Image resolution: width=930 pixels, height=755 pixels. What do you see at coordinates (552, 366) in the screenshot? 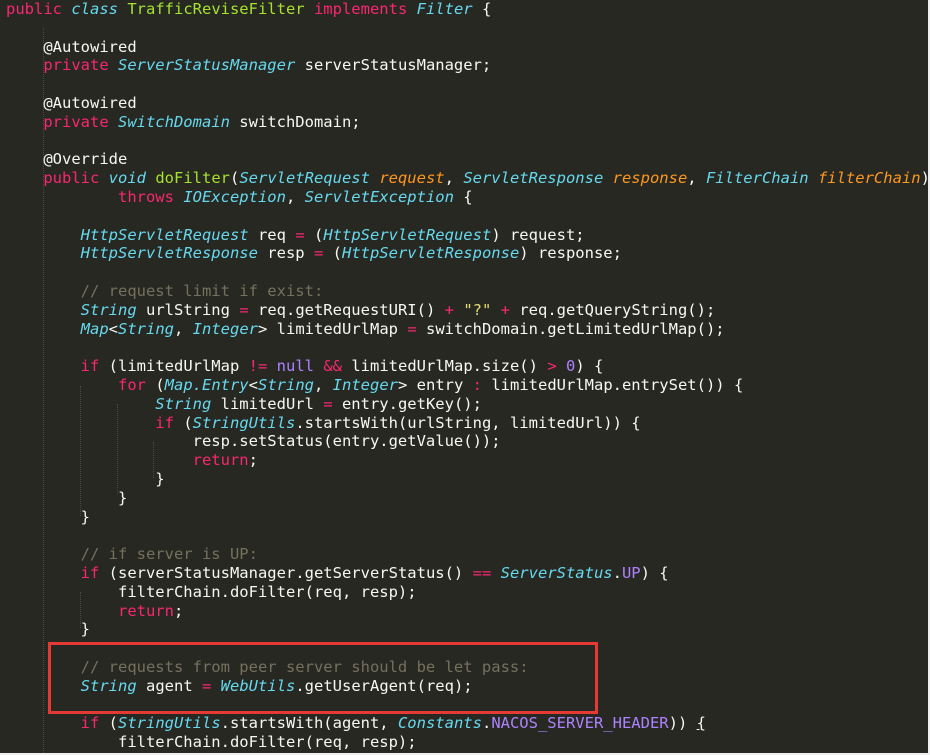
I see `code-token: >` at bounding box center [552, 366].